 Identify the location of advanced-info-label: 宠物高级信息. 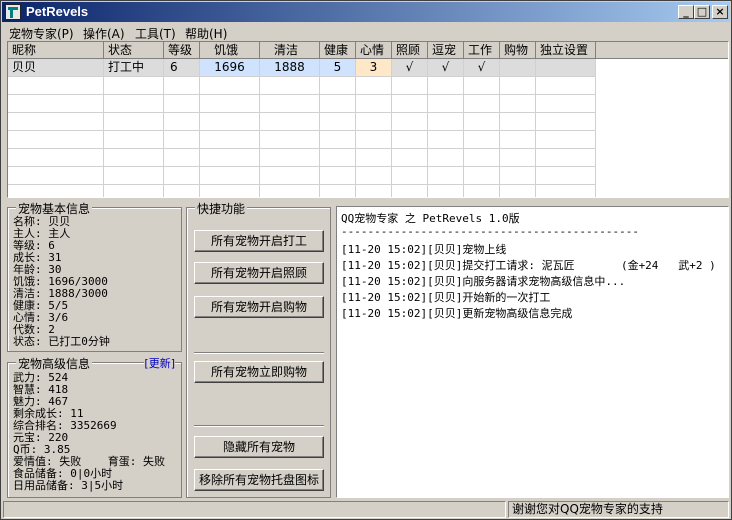
(54, 363).